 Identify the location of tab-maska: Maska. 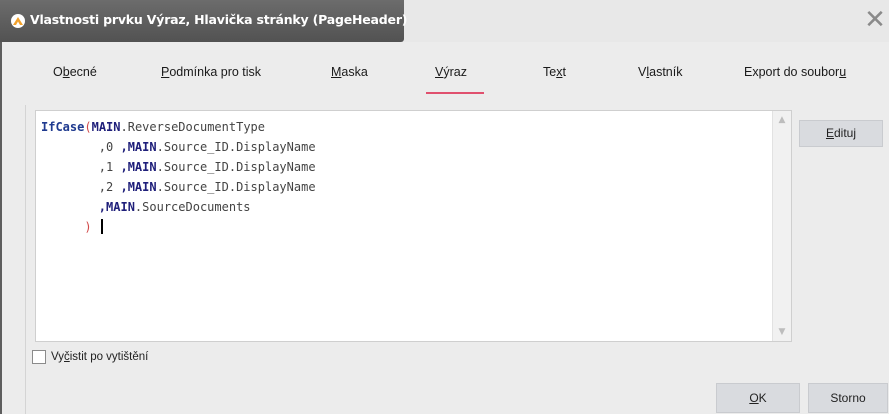
(349, 72).